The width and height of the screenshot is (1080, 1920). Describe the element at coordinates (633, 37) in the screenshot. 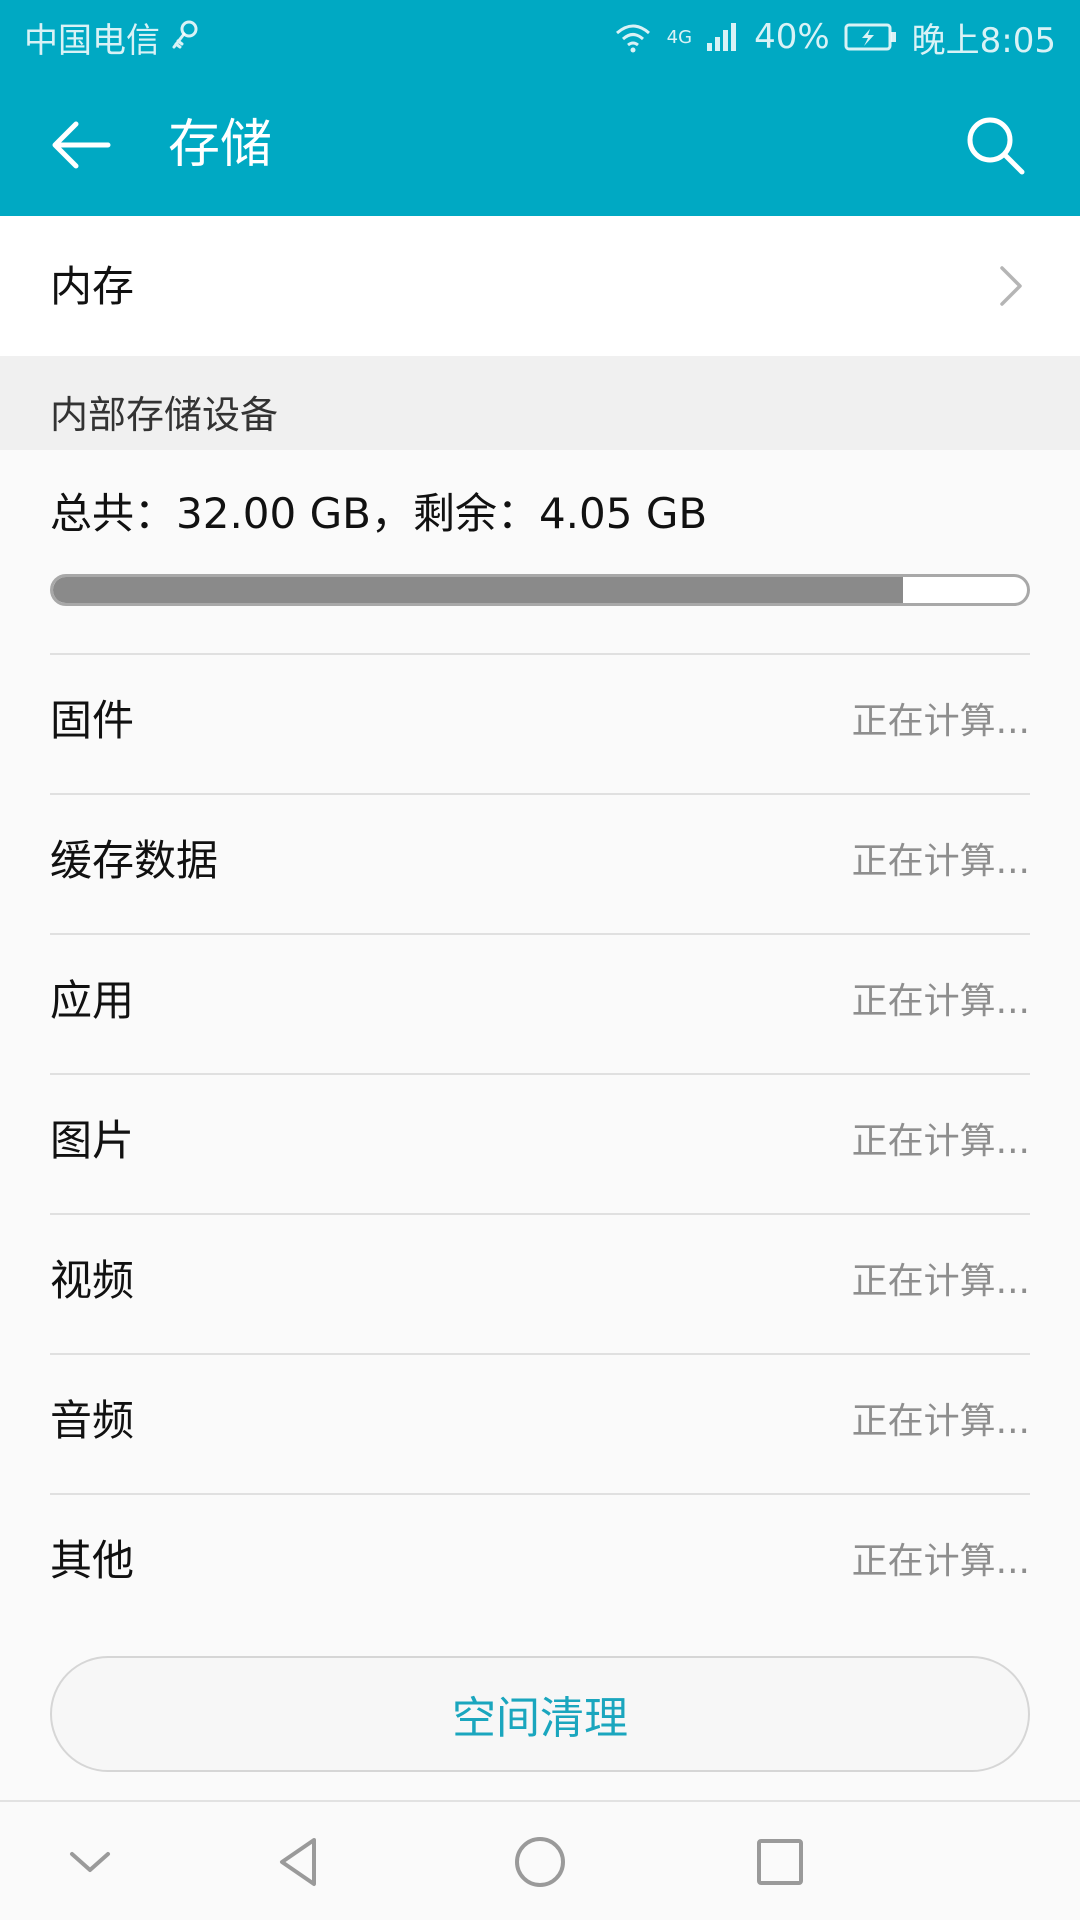

I see `wifi-icon` at that location.